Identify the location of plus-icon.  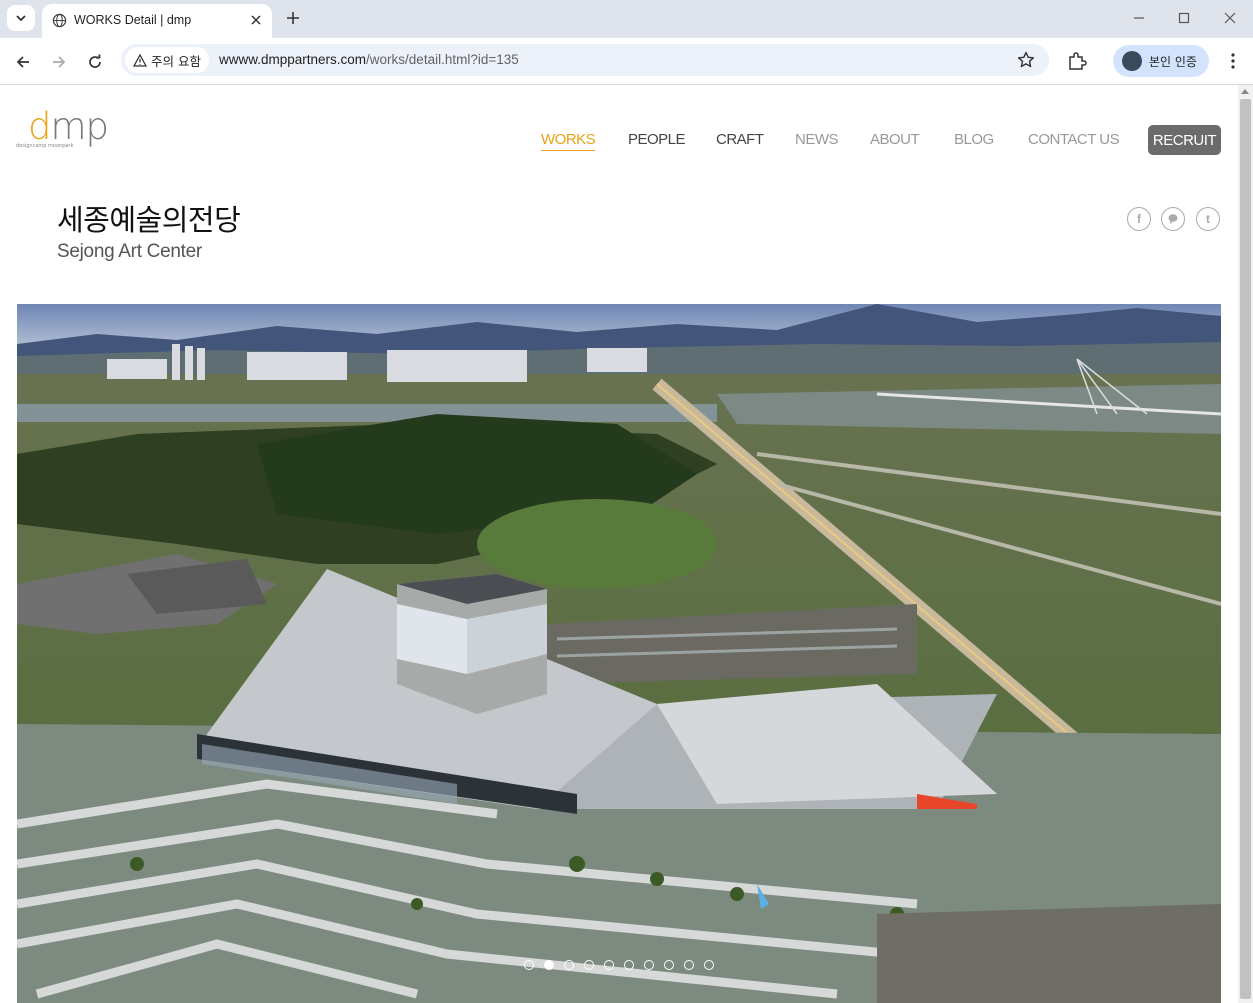
(293, 18).